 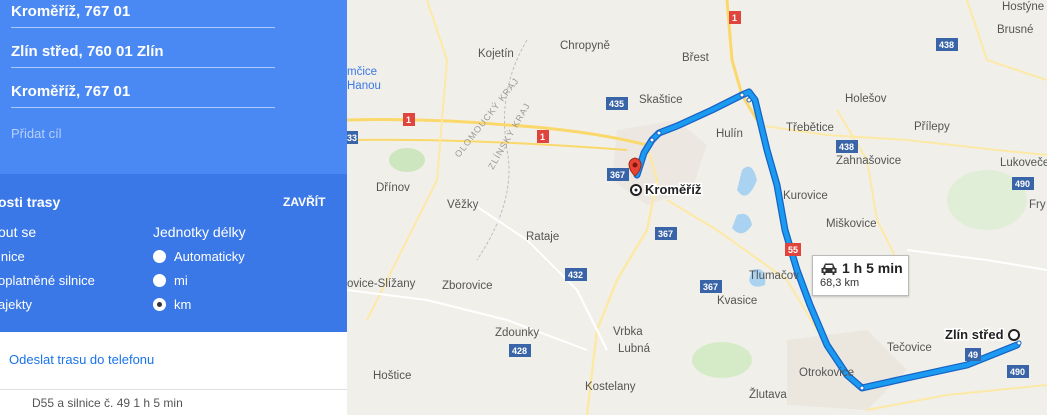 I want to click on waypoint-1-input: Kroměříž, 767 01, so click(x=143, y=14).